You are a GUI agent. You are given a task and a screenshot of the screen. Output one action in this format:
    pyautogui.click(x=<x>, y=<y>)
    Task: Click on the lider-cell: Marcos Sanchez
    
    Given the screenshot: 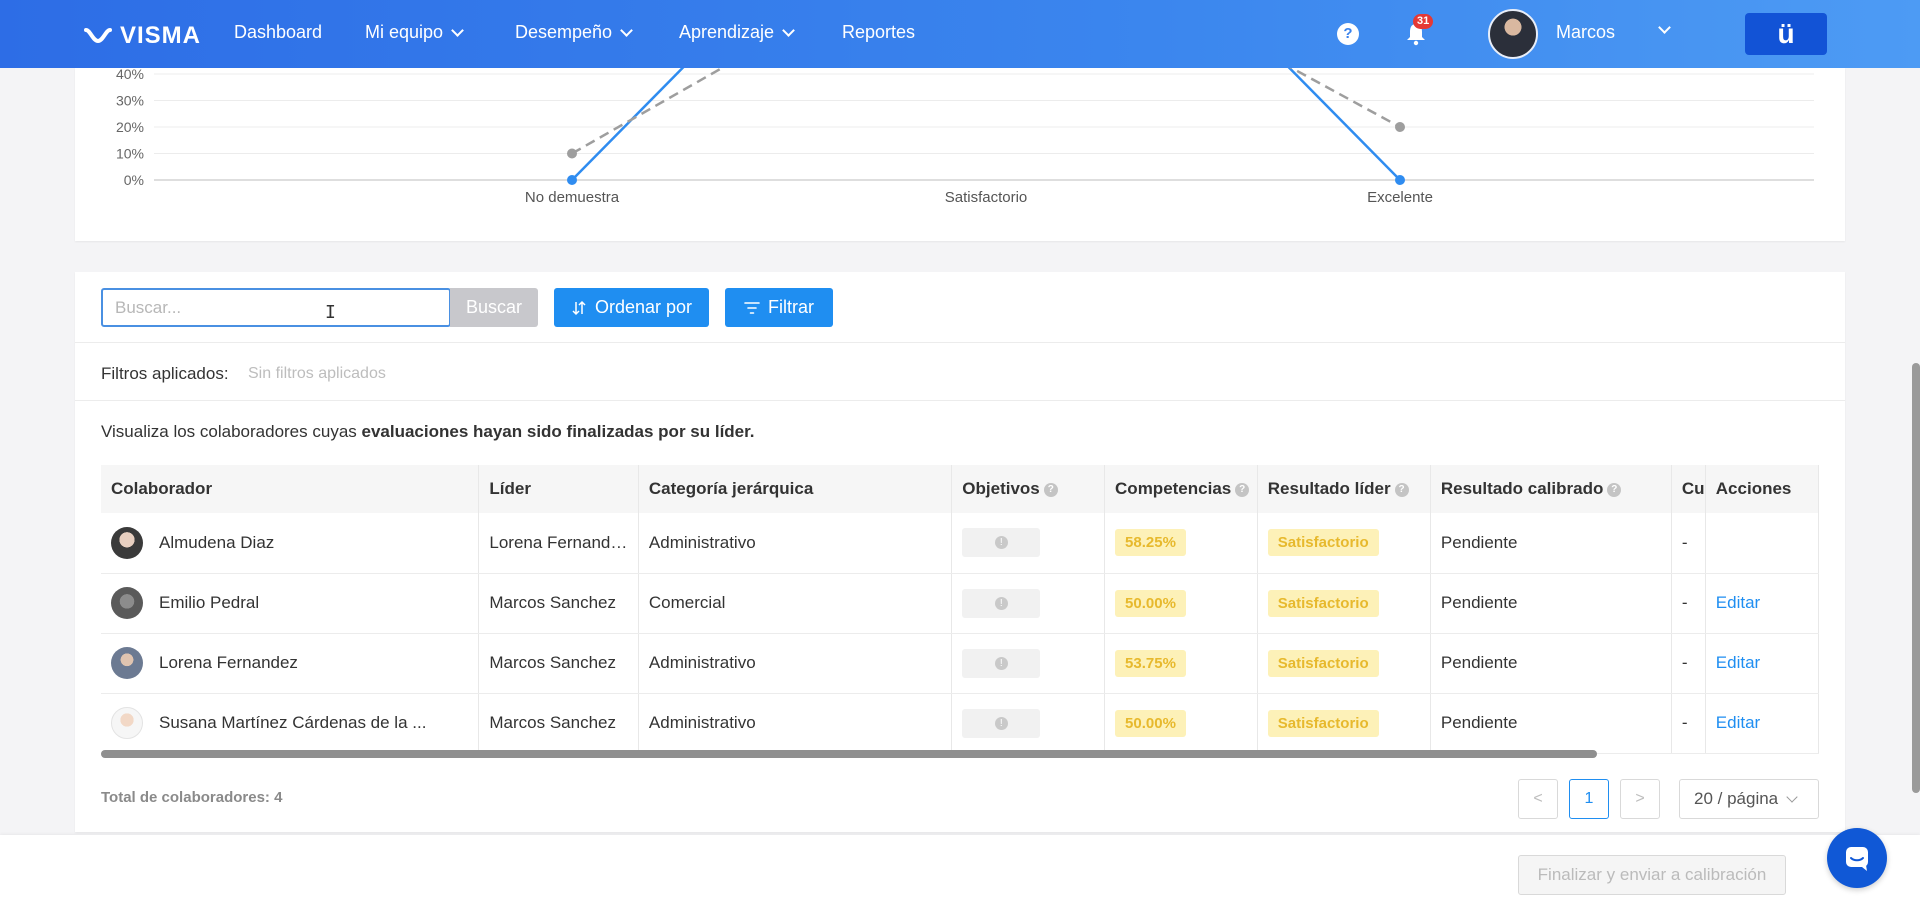 What is the action you would take?
    pyautogui.click(x=558, y=723)
    